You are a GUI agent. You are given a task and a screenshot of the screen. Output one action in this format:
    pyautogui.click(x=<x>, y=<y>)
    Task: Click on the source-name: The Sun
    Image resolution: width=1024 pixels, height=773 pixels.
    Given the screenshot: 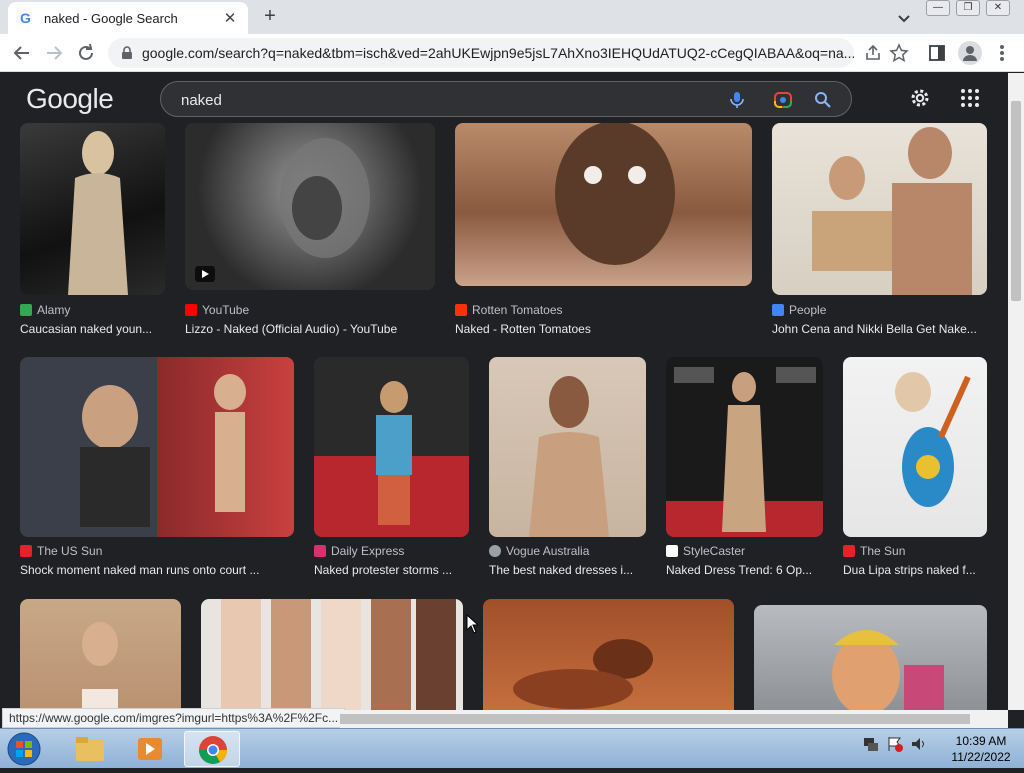 What is the action you would take?
    pyautogui.click(x=883, y=551)
    